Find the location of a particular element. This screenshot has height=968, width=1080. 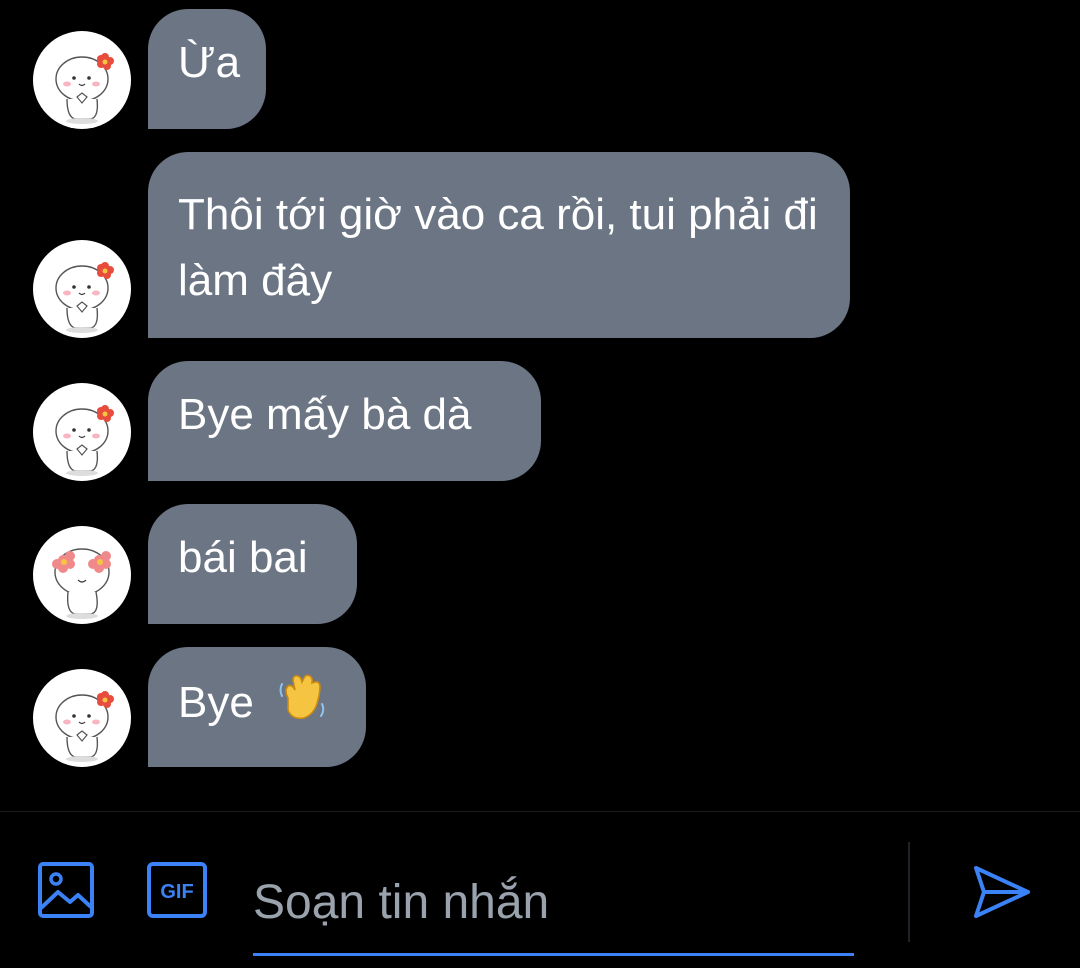

gif-label: GIF is located at coordinates (176, 892).